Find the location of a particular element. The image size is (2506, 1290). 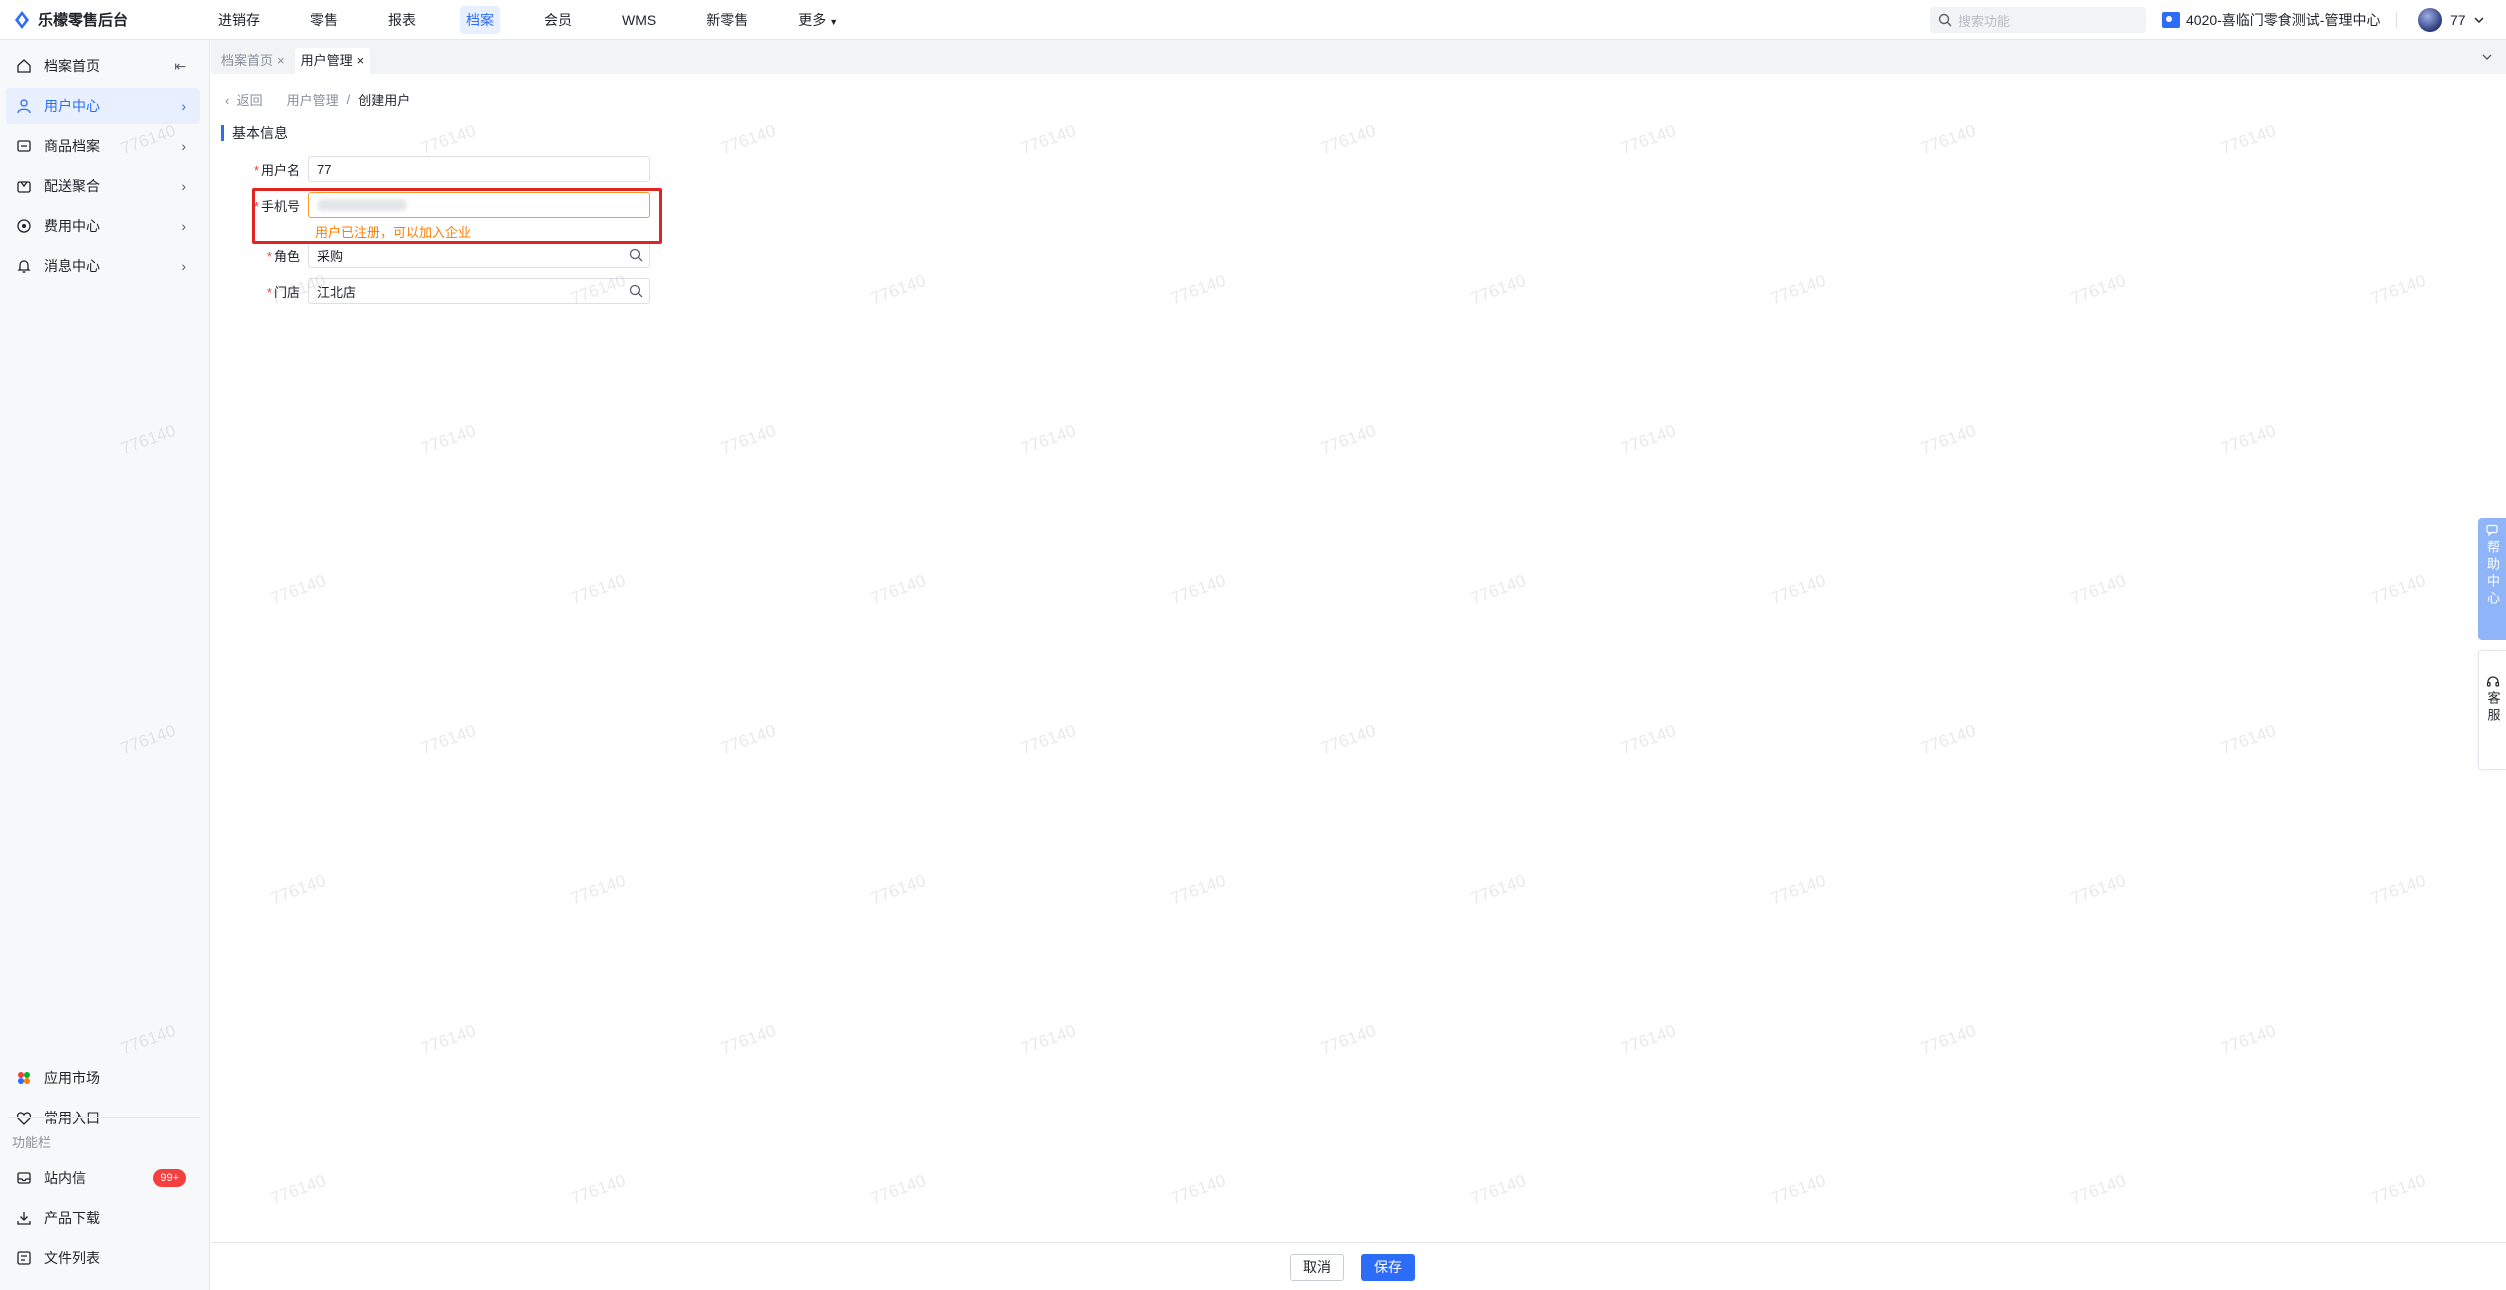

form-row-username: * 用户名 77 is located at coordinates (430, 169).